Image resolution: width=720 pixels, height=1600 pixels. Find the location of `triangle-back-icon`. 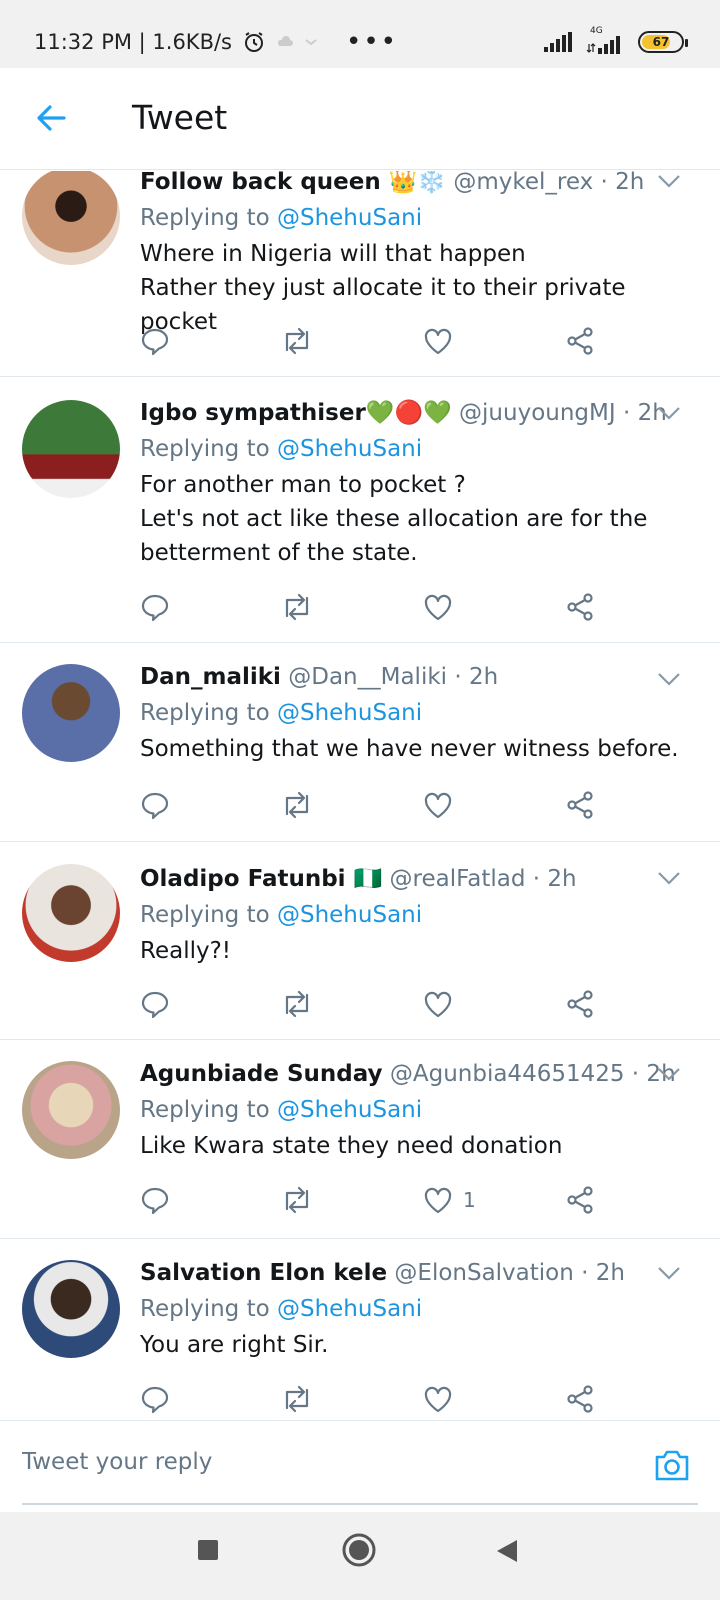

triangle-back-icon is located at coordinates (507, 1551).